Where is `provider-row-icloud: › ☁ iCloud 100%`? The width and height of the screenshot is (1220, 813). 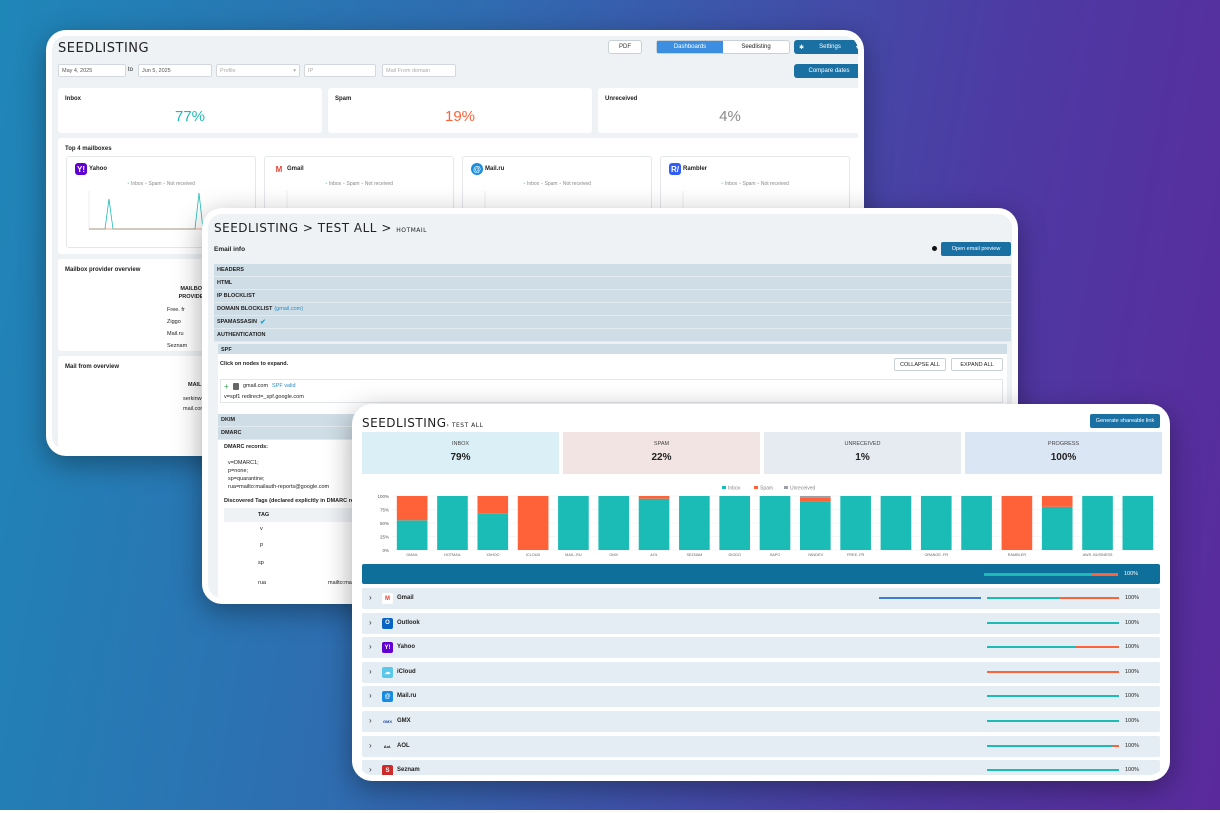
provider-row-icloud: › ☁ iCloud 100% is located at coordinates (761, 672).